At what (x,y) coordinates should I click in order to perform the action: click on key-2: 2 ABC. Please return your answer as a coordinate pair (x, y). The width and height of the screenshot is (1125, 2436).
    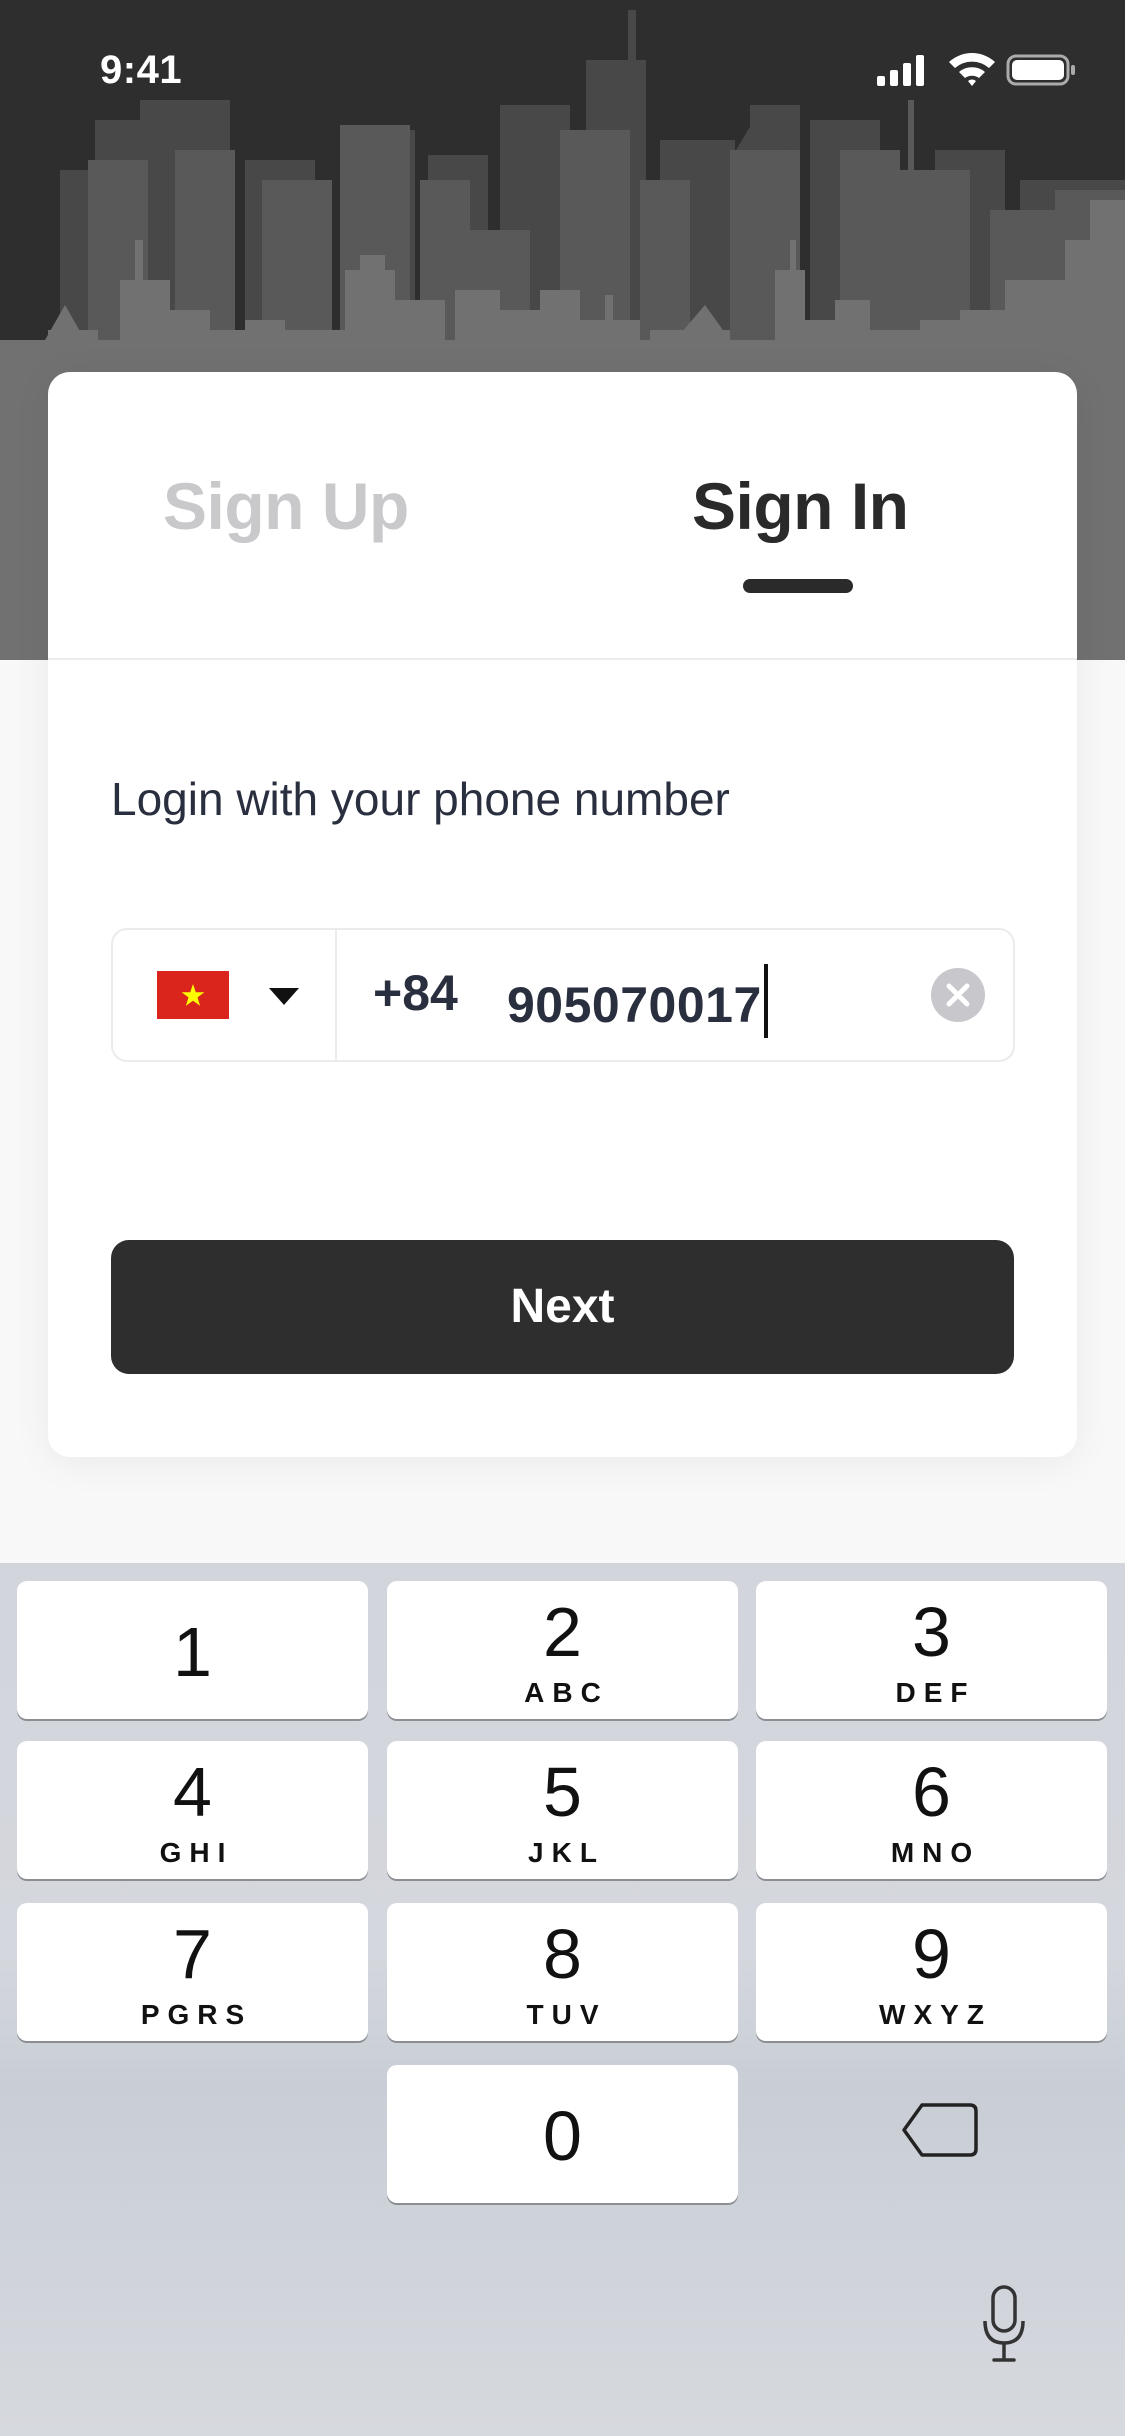
    Looking at the image, I should click on (562, 1650).